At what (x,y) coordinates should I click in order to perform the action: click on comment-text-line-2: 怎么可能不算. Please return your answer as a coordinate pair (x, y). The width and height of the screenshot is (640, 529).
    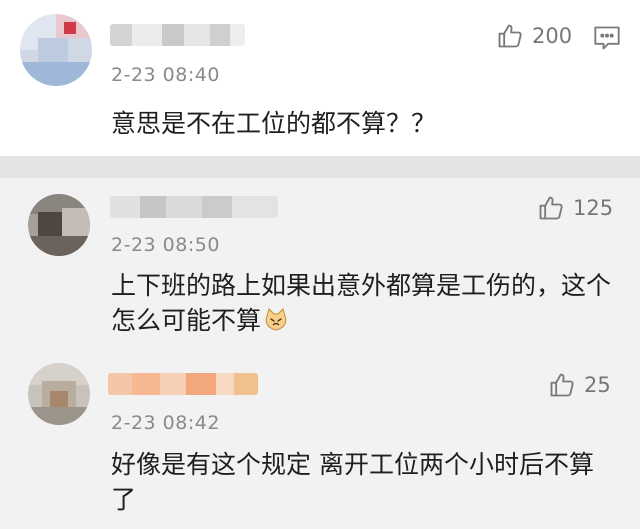
    Looking at the image, I should click on (186, 320).